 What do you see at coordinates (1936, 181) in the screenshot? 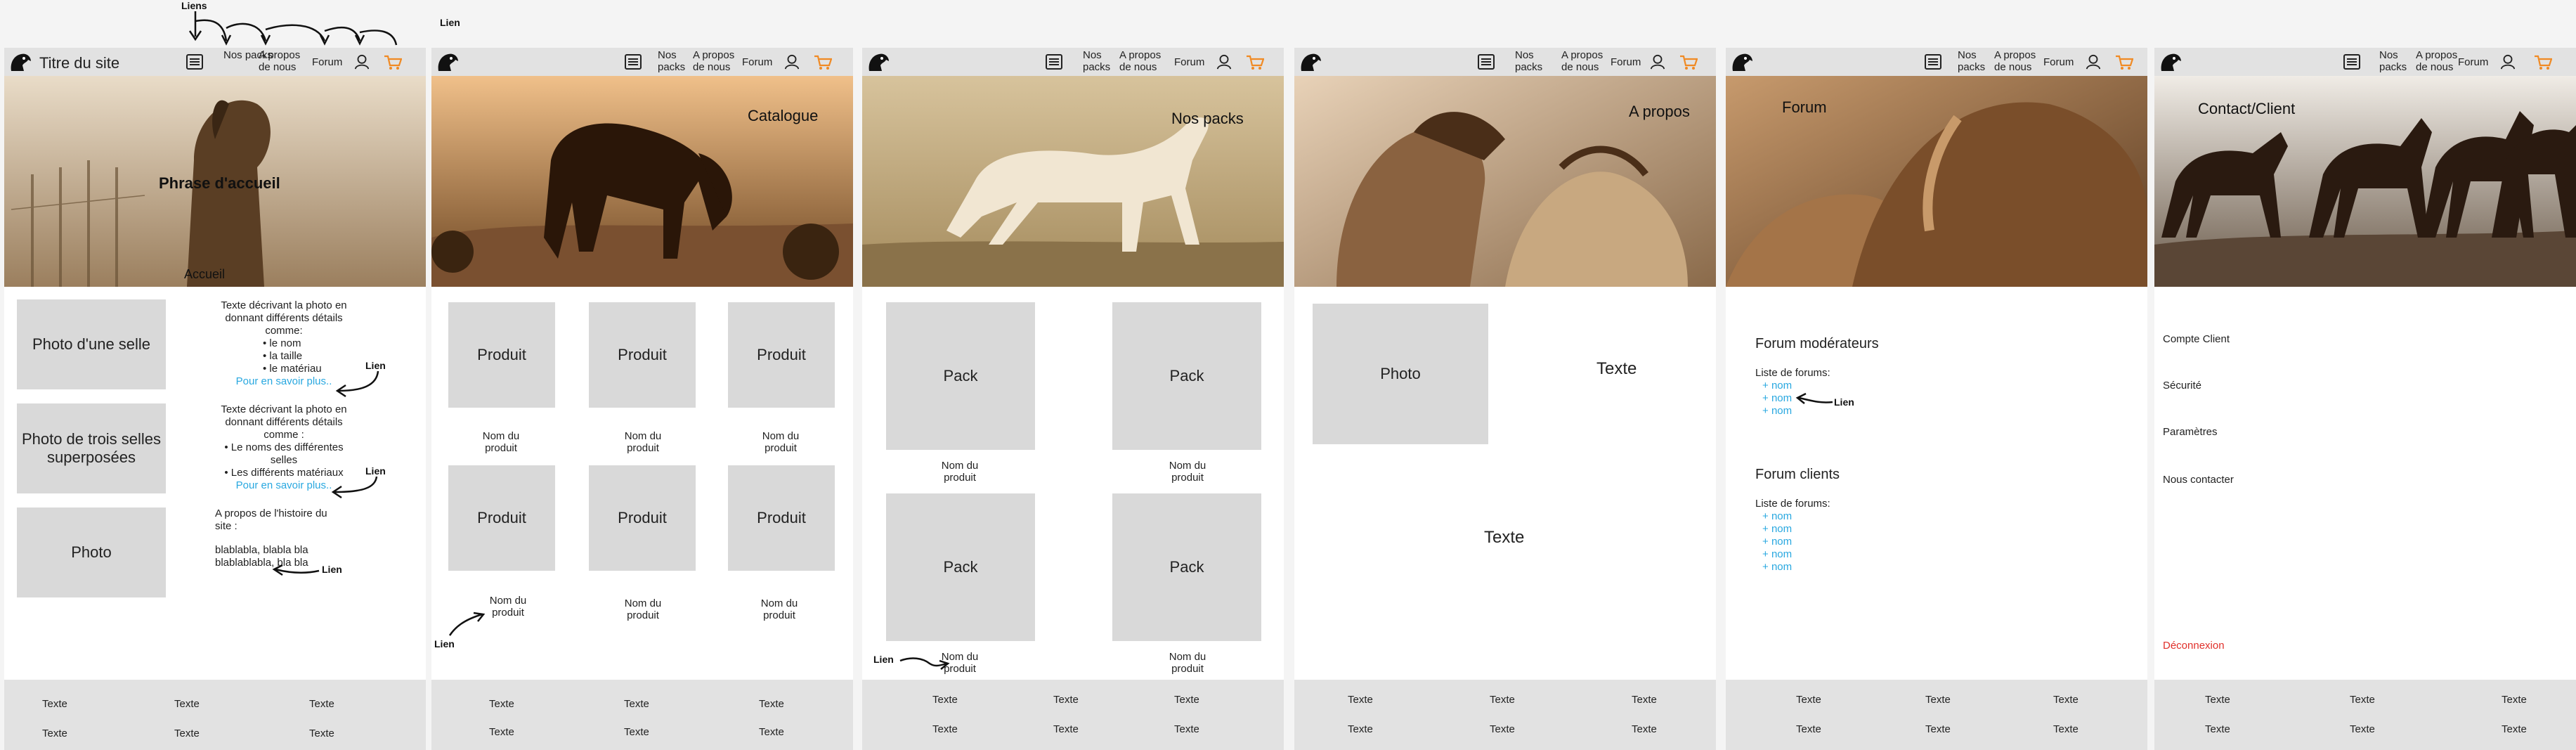
I see `hero-image: Forum` at bounding box center [1936, 181].